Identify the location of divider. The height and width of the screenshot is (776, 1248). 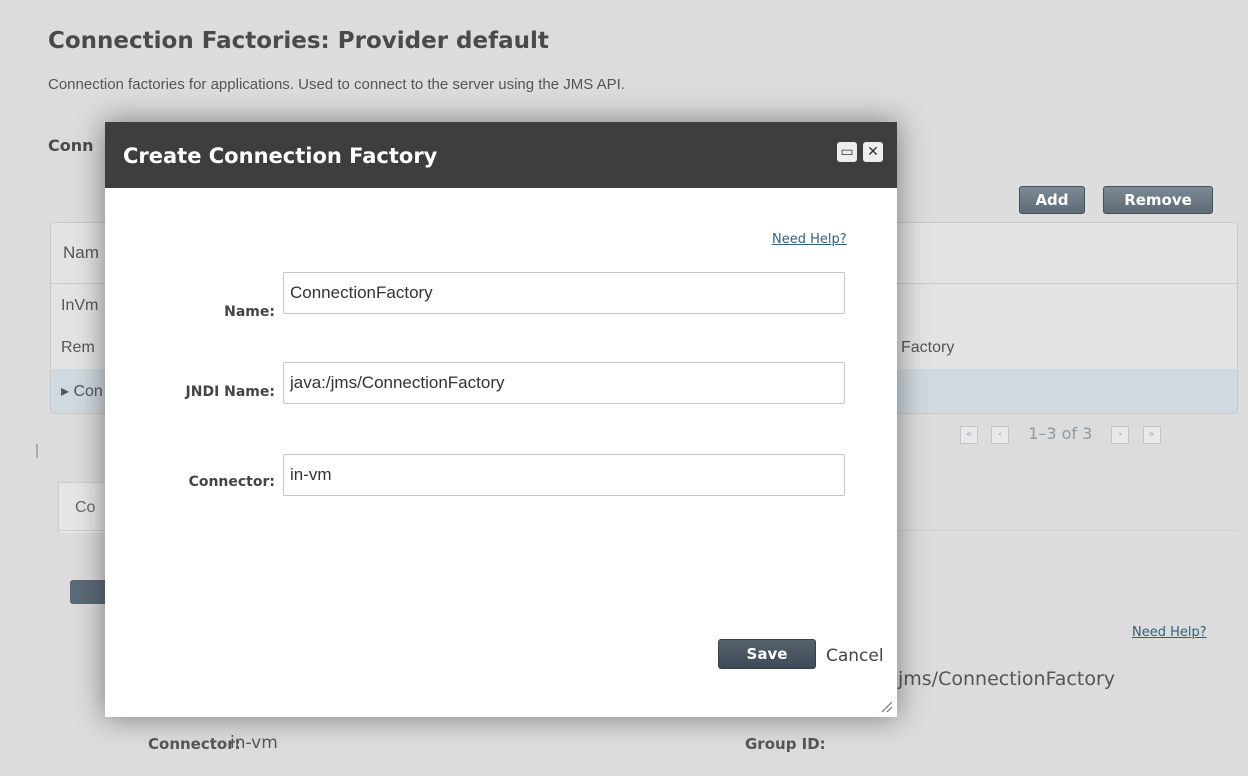
(37, 451).